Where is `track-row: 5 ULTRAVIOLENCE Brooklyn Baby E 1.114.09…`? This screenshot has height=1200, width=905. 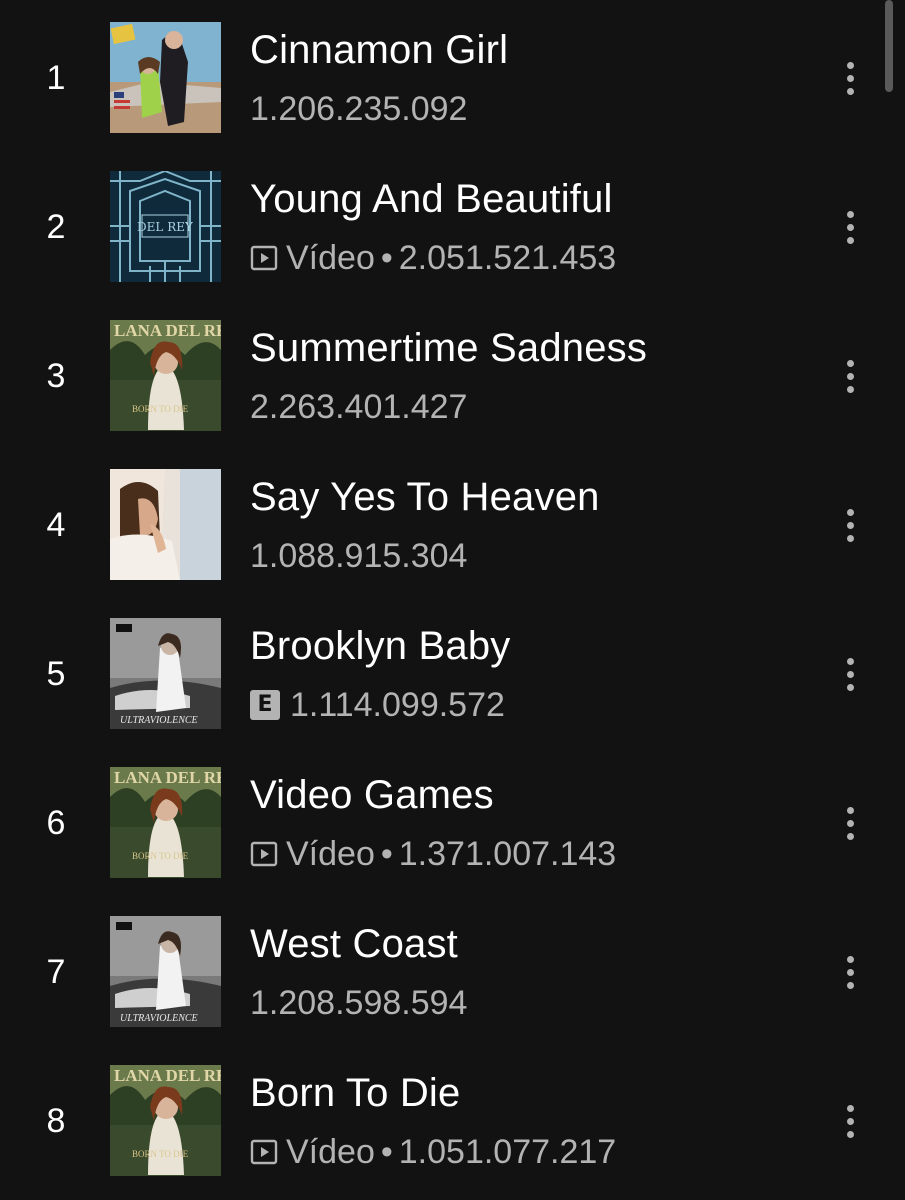 track-row: 5 ULTRAVIOLENCE Brooklyn Baby E 1.114.09… is located at coordinates (440, 674).